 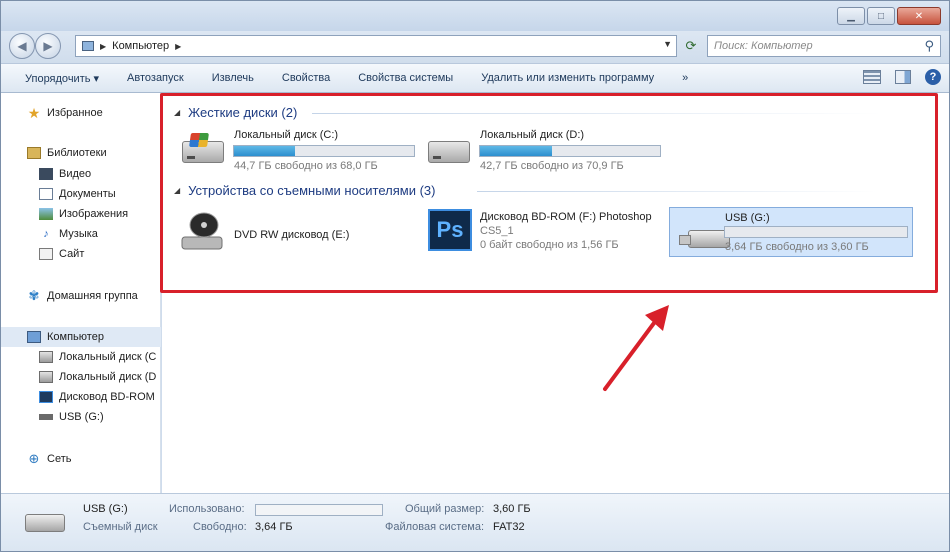 I want to click on sidebar-item-network: ⊕ Сеть, so click(x=81, y=459).